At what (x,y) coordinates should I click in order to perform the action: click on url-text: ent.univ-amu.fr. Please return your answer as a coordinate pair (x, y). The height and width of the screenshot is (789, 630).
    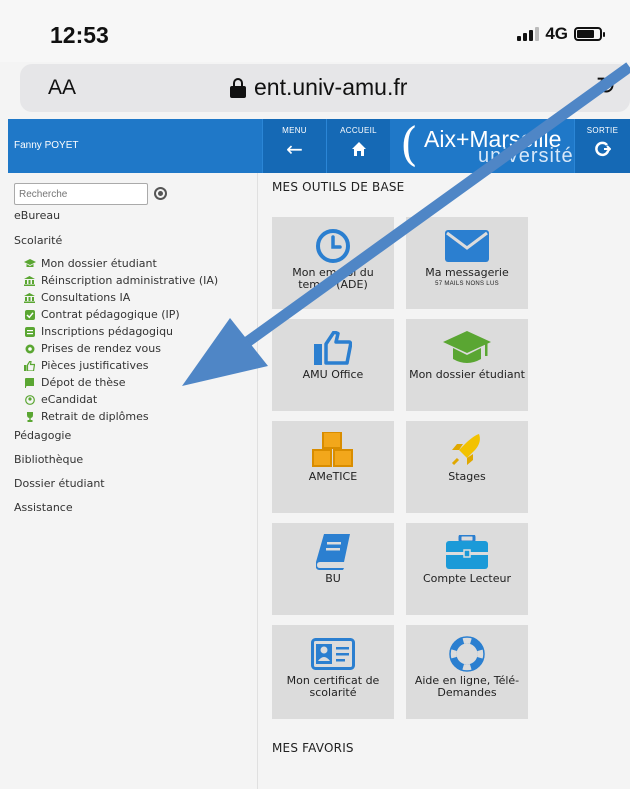
    Looking at the image, I should click on (331, 87).